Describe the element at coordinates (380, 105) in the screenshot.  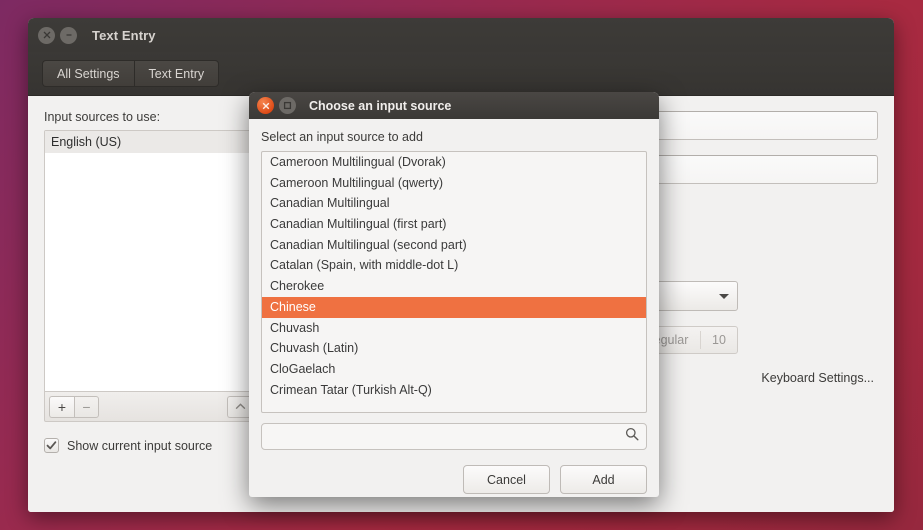
I see `dialog-title: Choose an input source` at that location.